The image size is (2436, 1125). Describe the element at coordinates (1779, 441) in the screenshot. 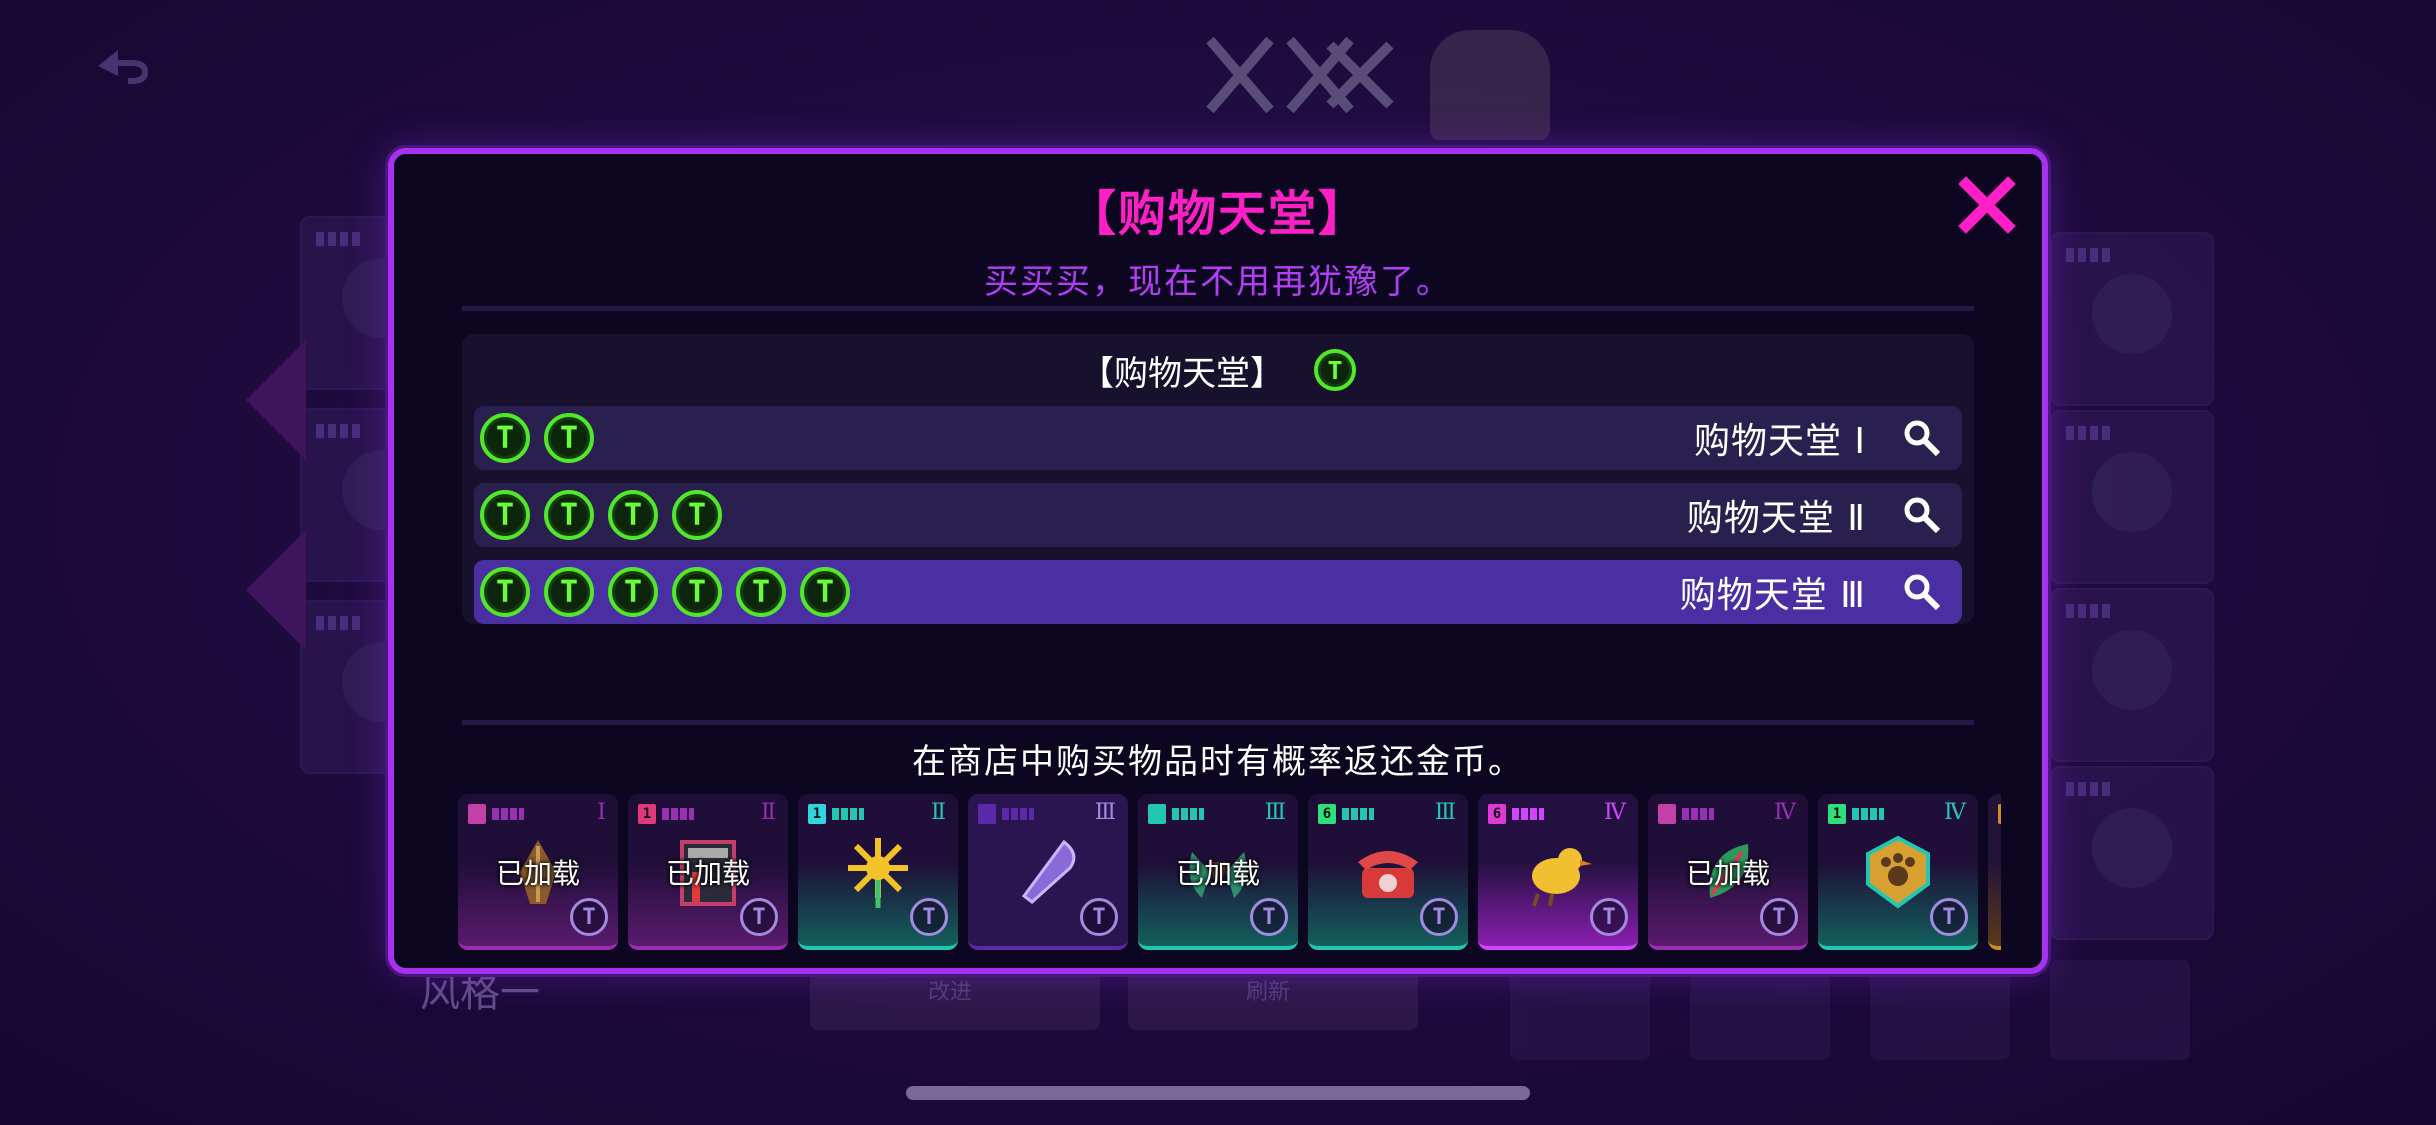

I see `tier-name: 购物天堂 Ⅰ` at that location.